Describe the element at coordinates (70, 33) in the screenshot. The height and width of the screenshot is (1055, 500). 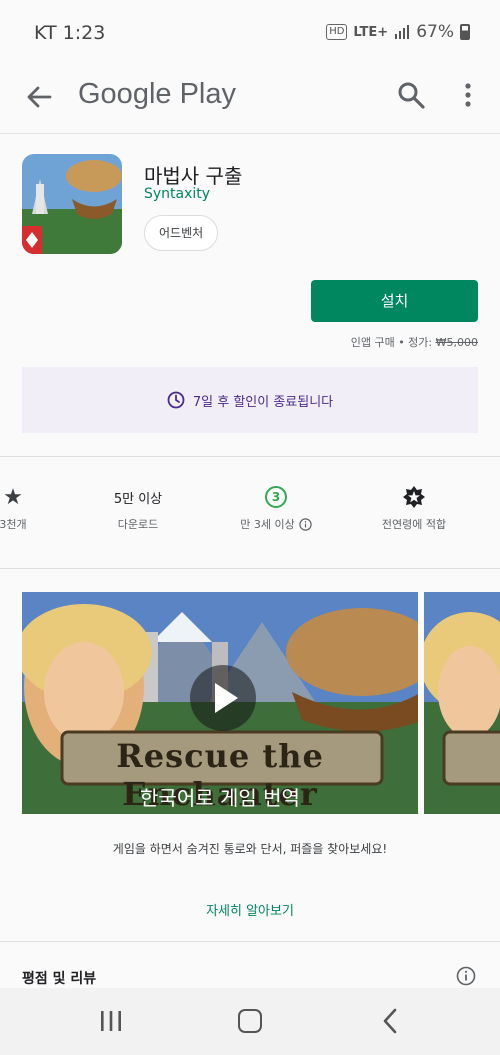
I see `carrier-time: KT 1:23` at that location.